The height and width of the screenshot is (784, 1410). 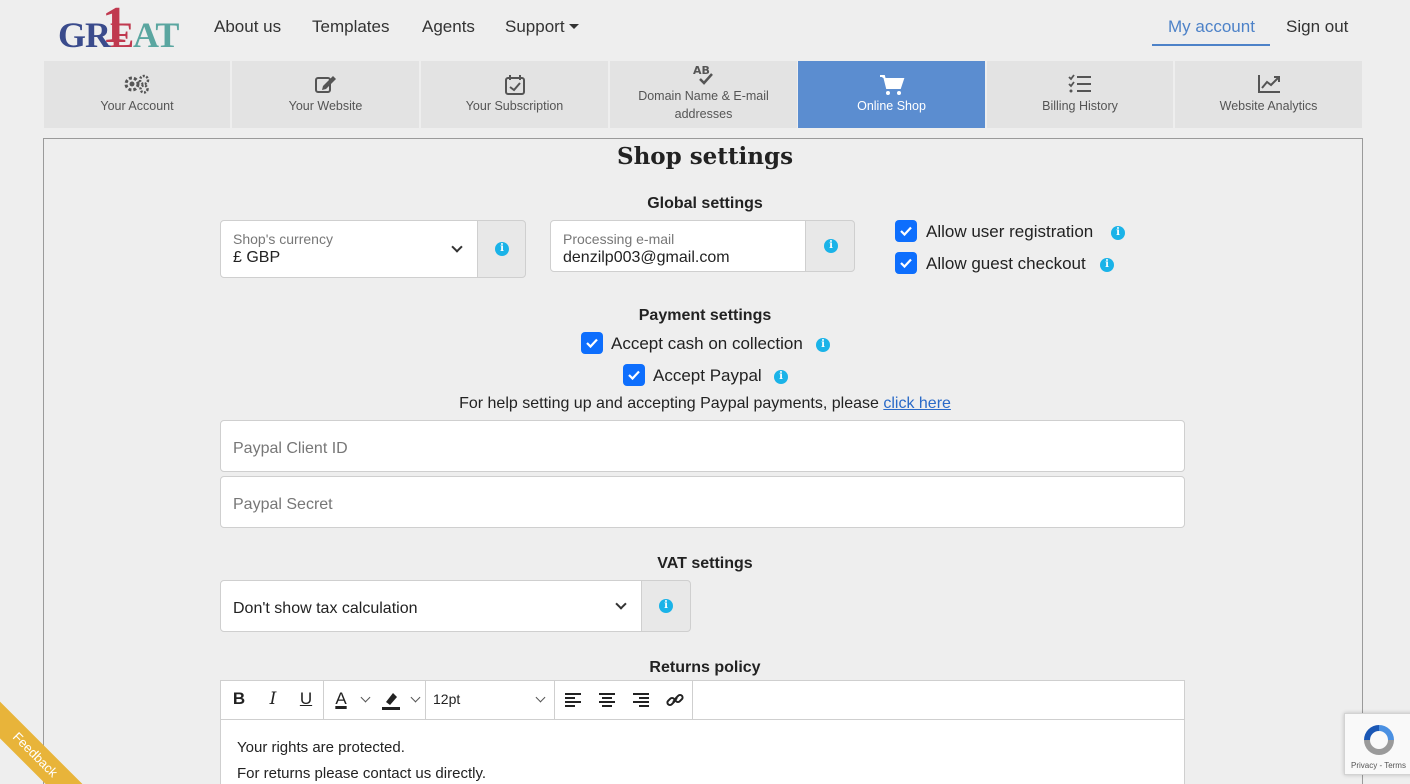 I want to click on vat-info-addon: i, so click(x=666, y=606).